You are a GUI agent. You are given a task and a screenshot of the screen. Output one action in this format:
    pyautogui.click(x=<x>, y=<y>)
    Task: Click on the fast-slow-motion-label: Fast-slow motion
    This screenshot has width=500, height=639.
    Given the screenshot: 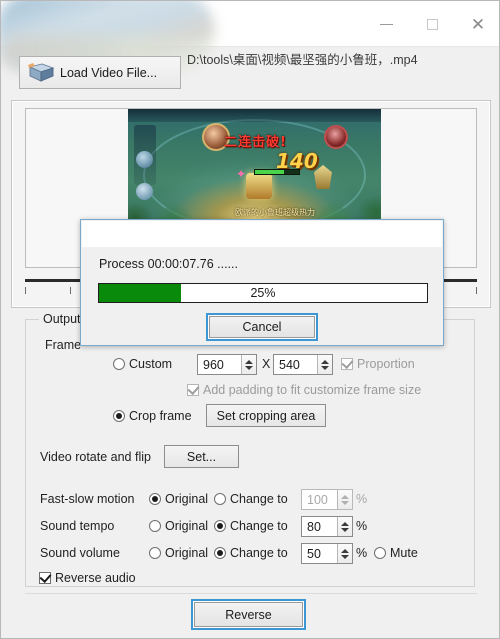 What is the action you would take?
    pyautogui.click(x=87, y=499)
    